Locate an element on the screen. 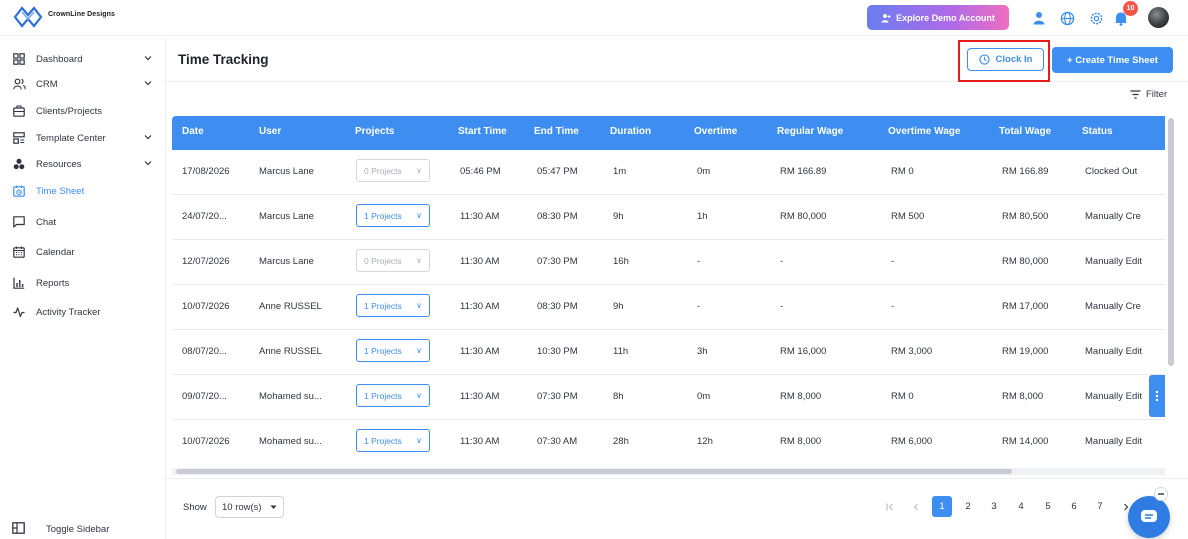 This screenshot has height=539, width=1188. prev-page-button is located at coordinates (916, 506).